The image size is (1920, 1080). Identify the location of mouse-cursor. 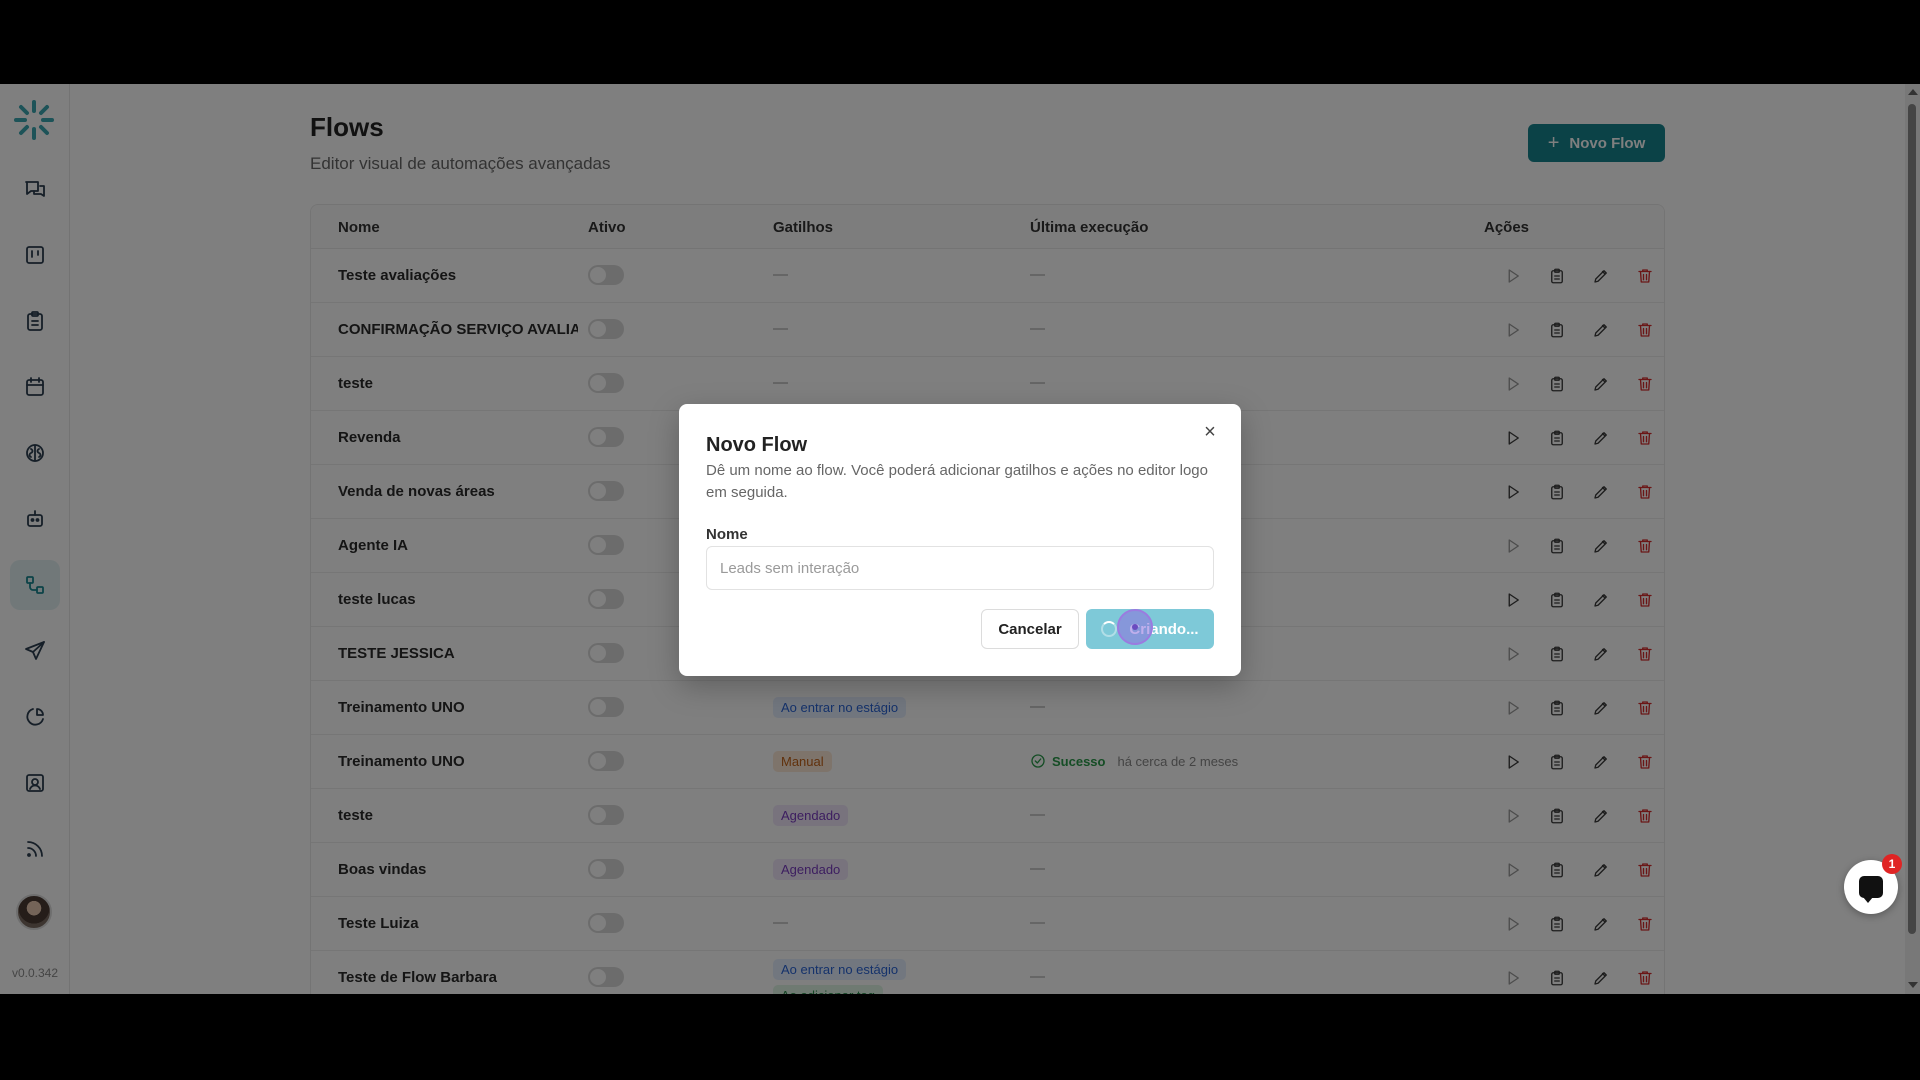
(1135, 627).